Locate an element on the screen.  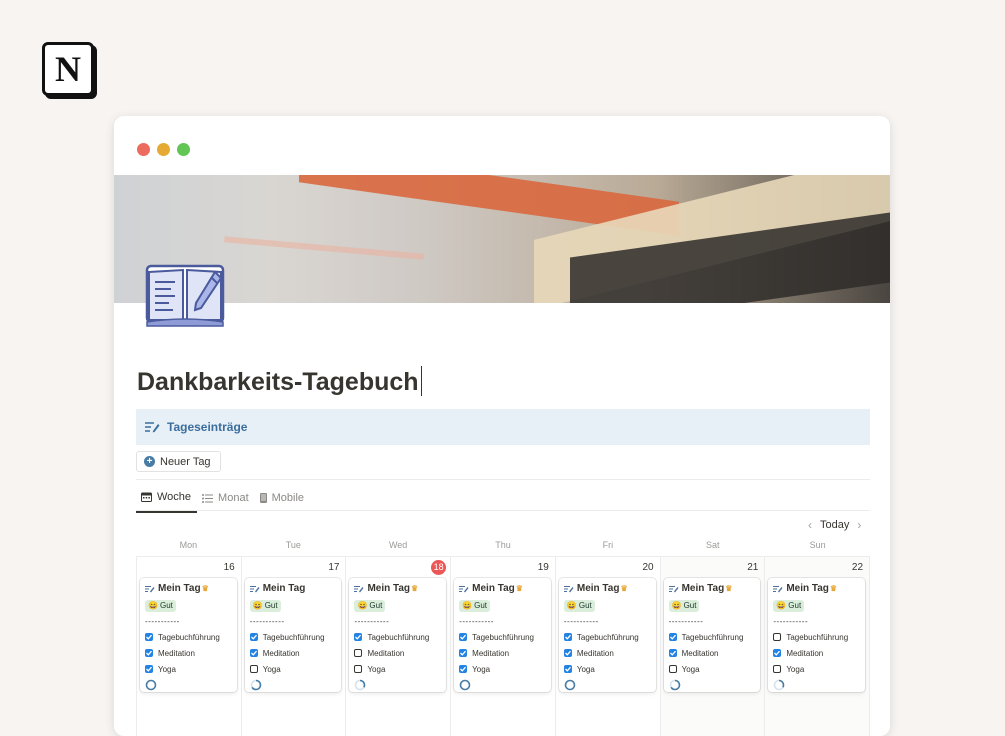
journal-book-icon is located at coordinates (185, 296).